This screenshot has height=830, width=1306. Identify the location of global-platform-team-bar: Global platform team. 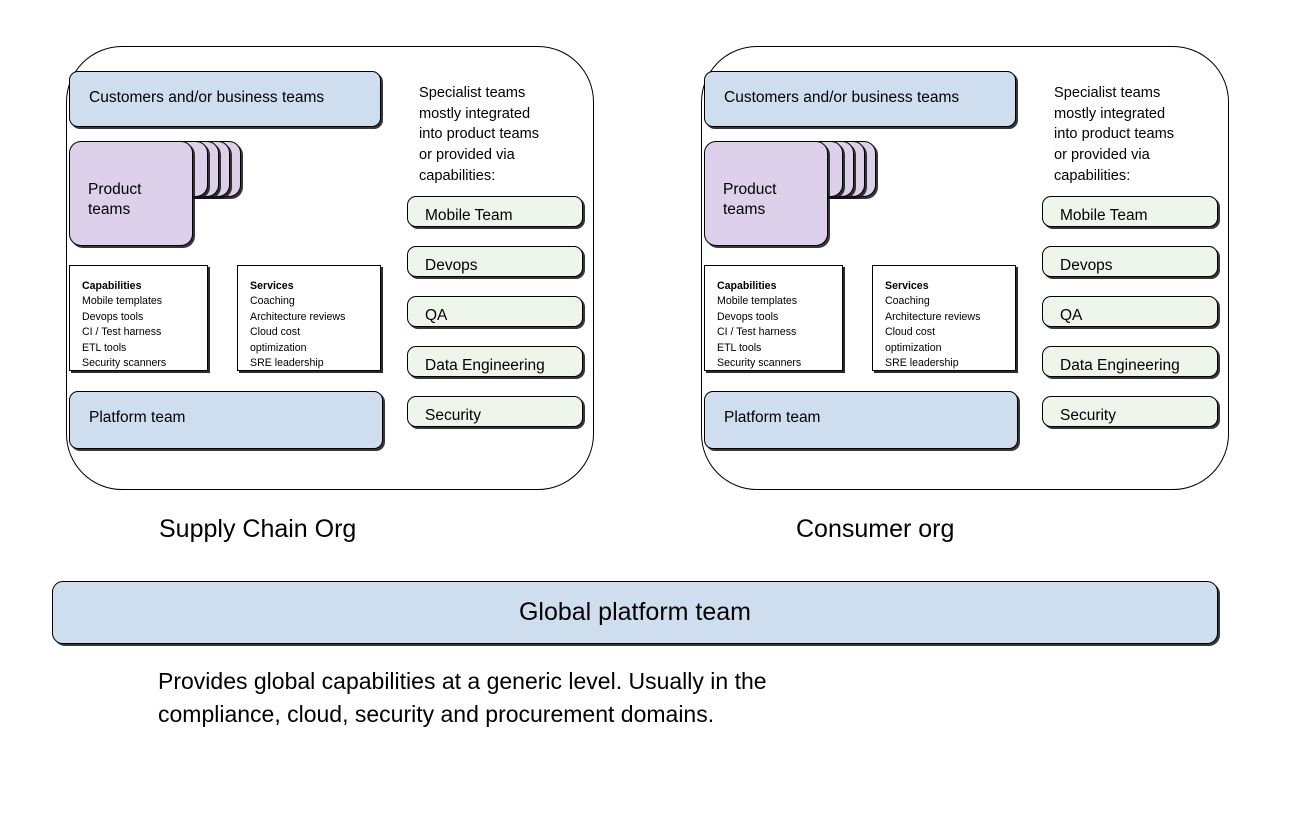
(635, 612).